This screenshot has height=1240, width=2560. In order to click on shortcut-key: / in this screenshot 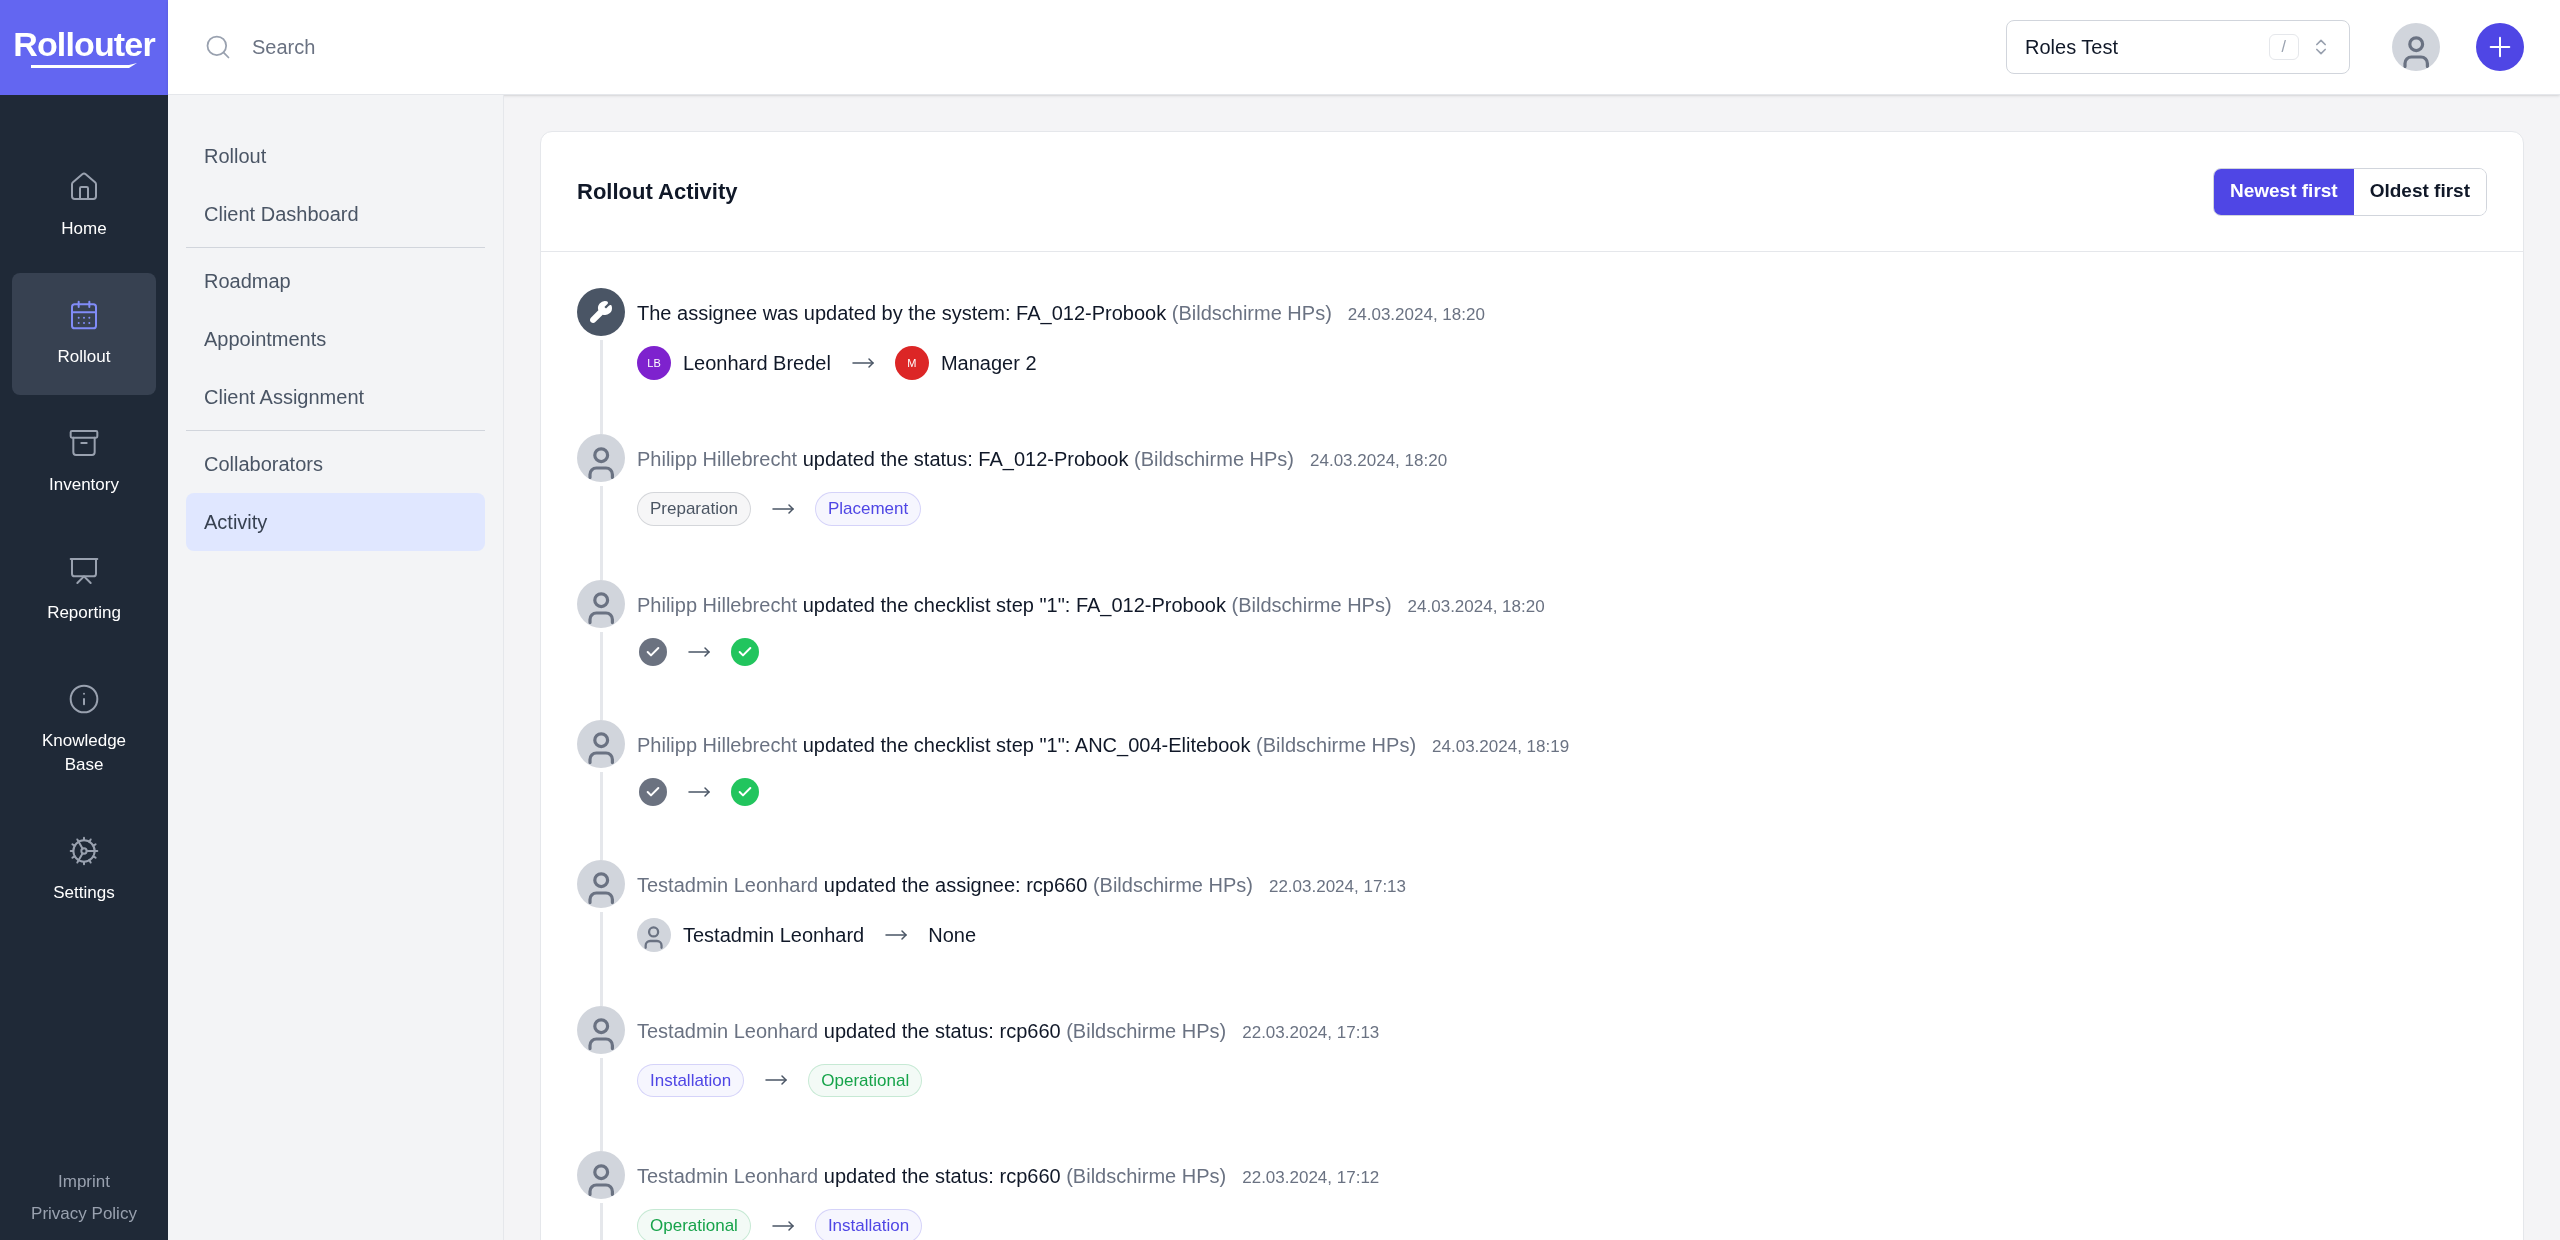, I will do `click(2283, 47)`.